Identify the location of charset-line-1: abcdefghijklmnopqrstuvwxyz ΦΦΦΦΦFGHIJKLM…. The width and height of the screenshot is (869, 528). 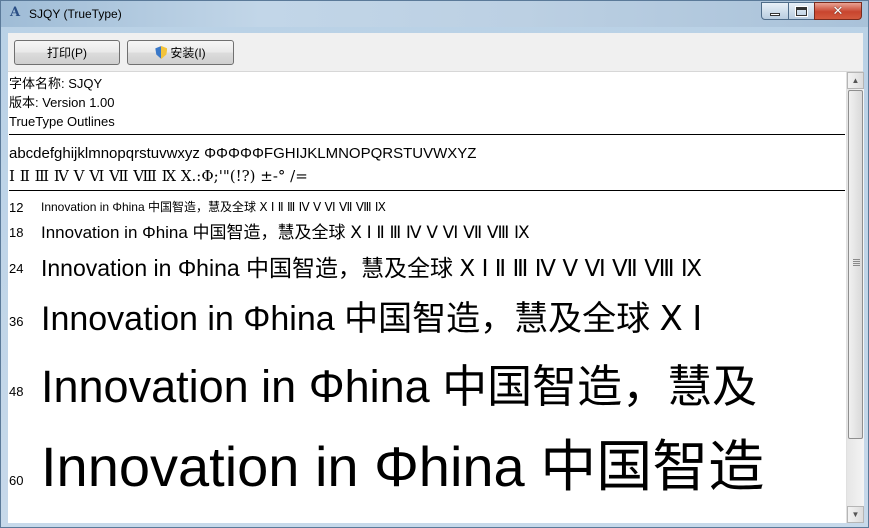
(243, 153).